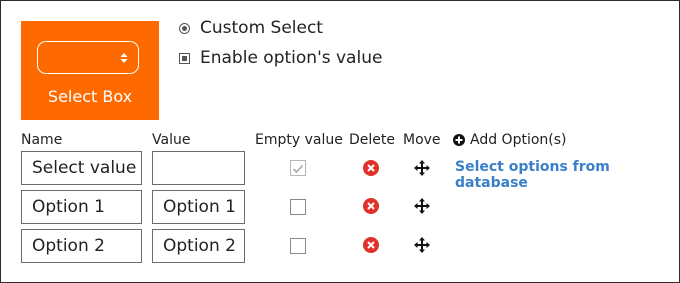 The width and height of the screenshot is (680, 283). Describe the element at coordinates (291, 58) in the screenshot. I see `enable-value-label: Enable option's value` at that location.